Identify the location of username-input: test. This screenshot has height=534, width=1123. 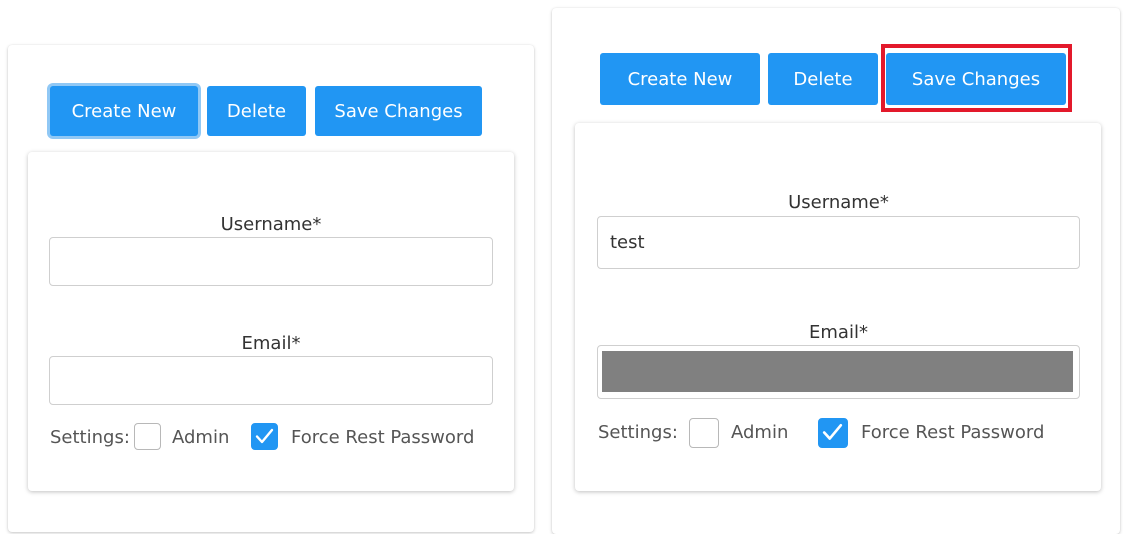
(838, 242).